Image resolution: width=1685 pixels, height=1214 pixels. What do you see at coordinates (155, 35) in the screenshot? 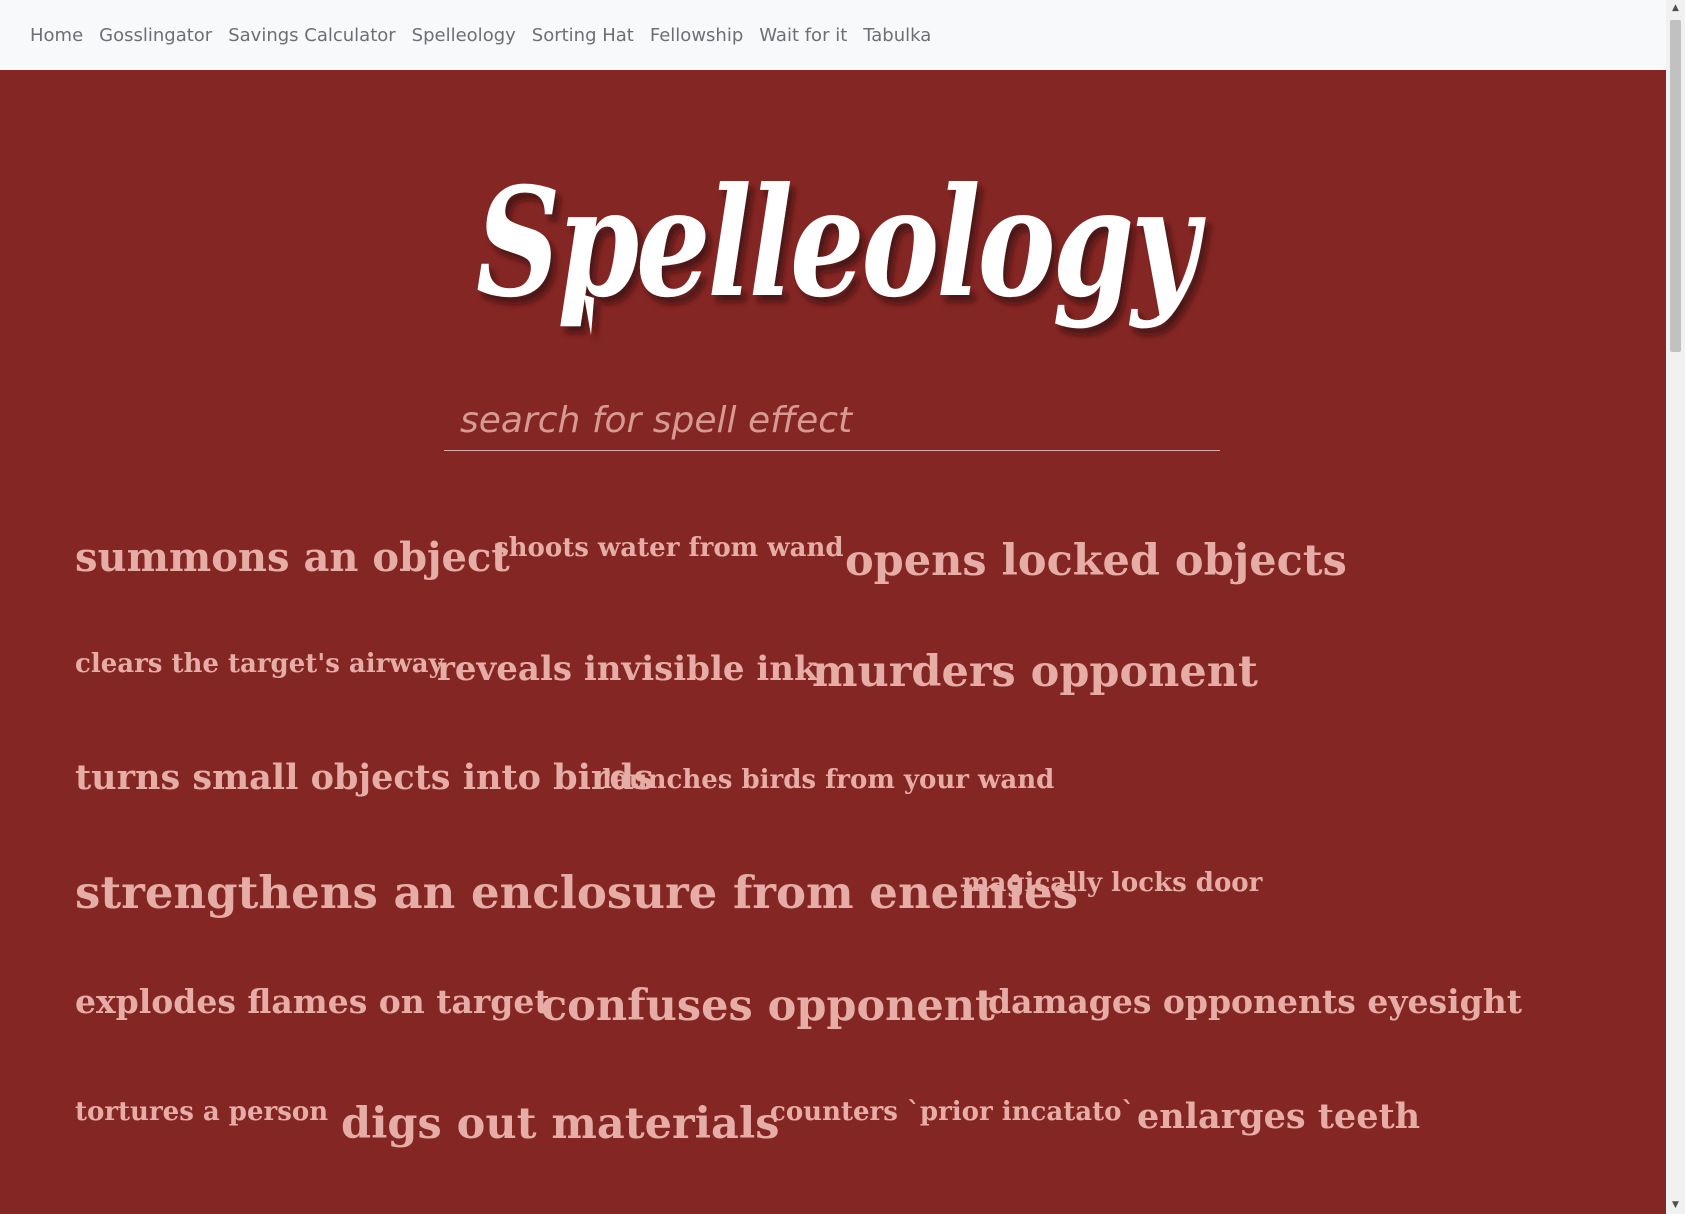
I see `nav-gosslingator: Gosslingator` at bounding box center [155, 35].